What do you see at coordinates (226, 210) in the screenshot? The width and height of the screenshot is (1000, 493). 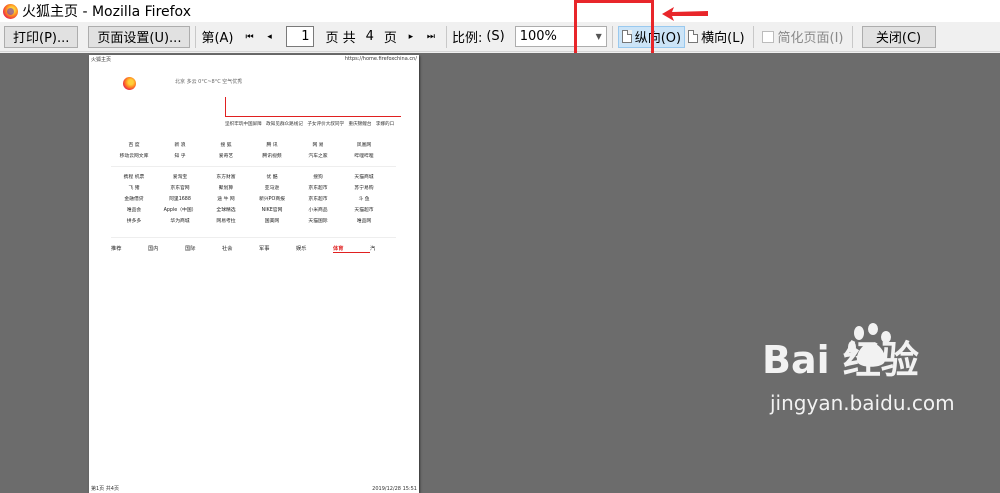 I see `site-link: 全球精选` at bounding box center [226, 210].